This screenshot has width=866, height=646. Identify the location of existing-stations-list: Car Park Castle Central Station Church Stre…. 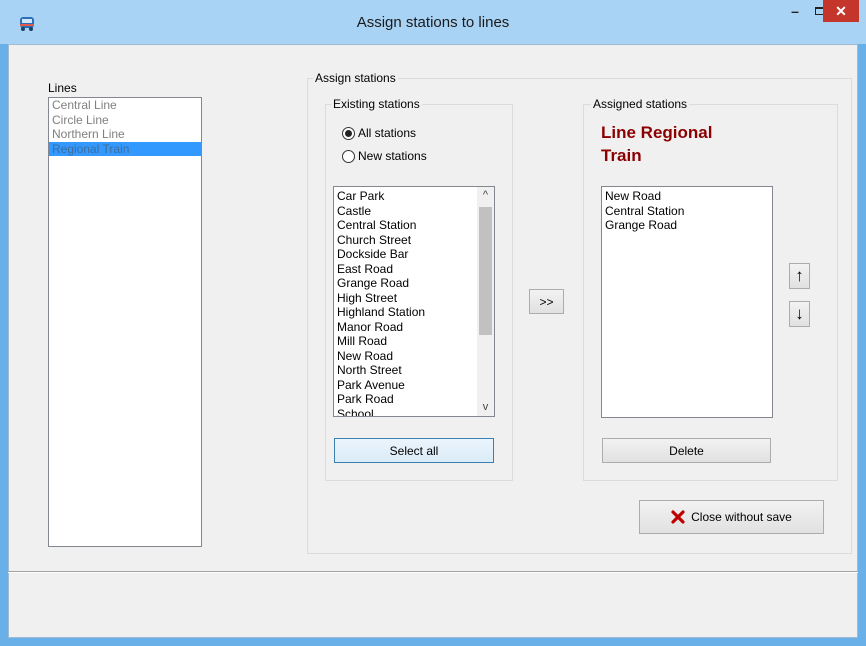
(414, 301).